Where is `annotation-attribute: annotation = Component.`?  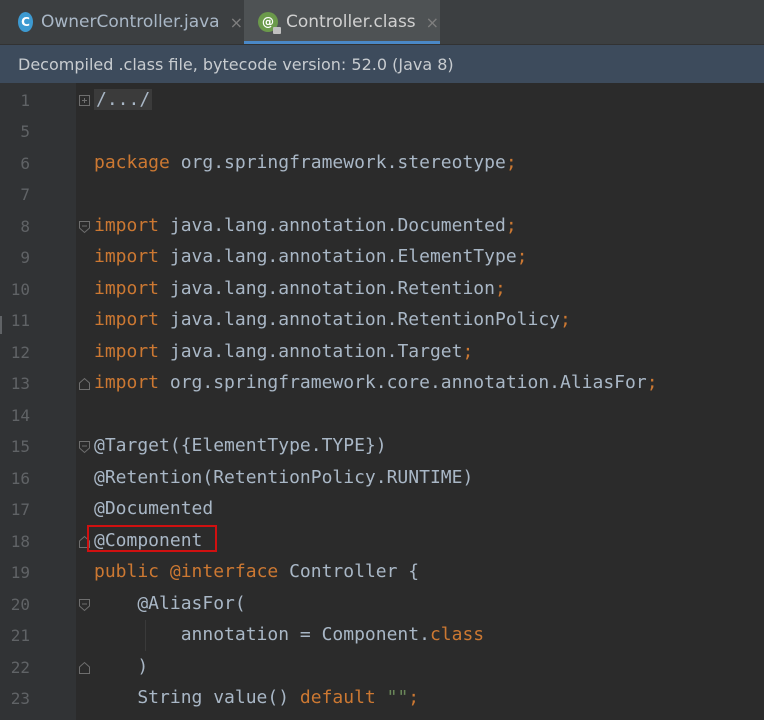 annotation-attribute: annotation = Component. is located at coordinates (262, 634).